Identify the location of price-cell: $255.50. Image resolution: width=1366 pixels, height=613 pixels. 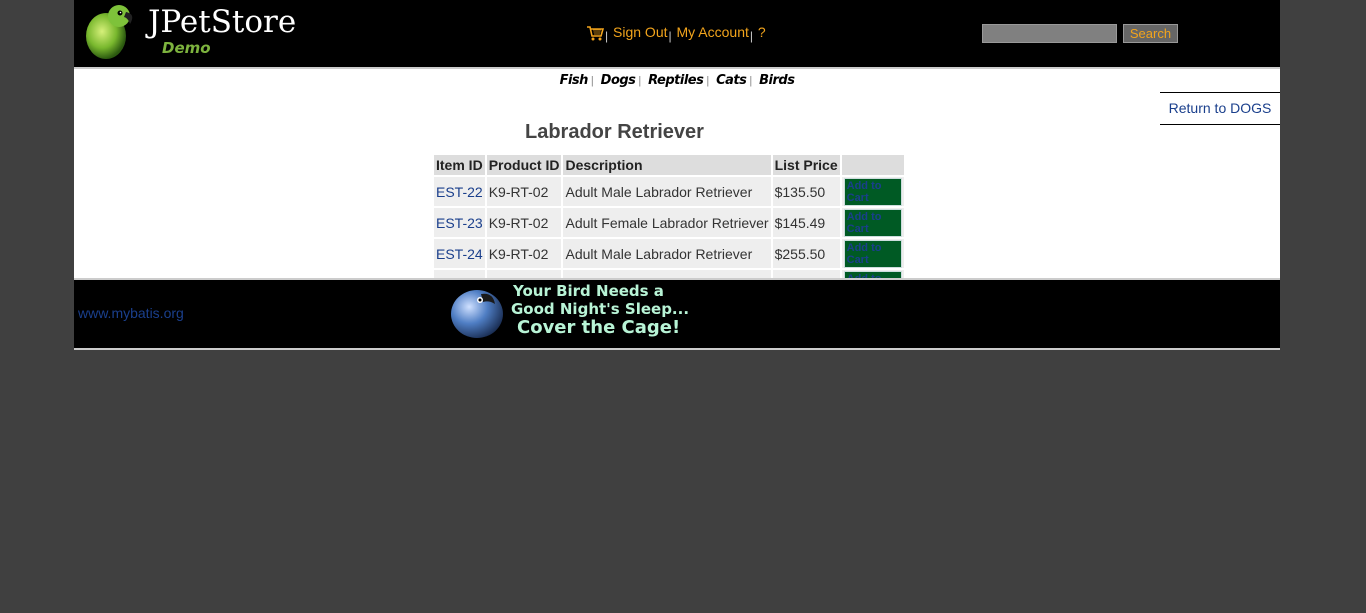
(806, 253).